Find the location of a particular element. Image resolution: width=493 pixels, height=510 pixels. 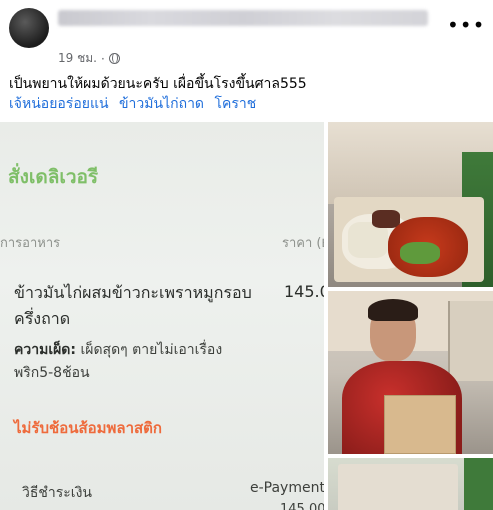

tag-link: โคราช is located at coordinates (235, 104).